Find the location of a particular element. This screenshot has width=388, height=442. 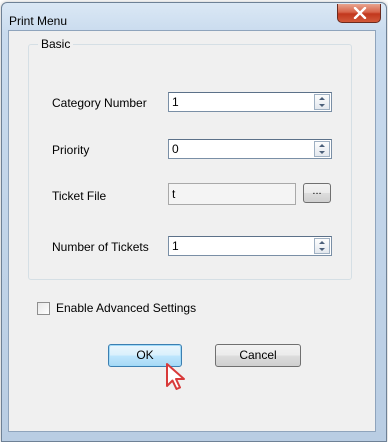

priority-label: Priority is located at coordinates (71, 150).